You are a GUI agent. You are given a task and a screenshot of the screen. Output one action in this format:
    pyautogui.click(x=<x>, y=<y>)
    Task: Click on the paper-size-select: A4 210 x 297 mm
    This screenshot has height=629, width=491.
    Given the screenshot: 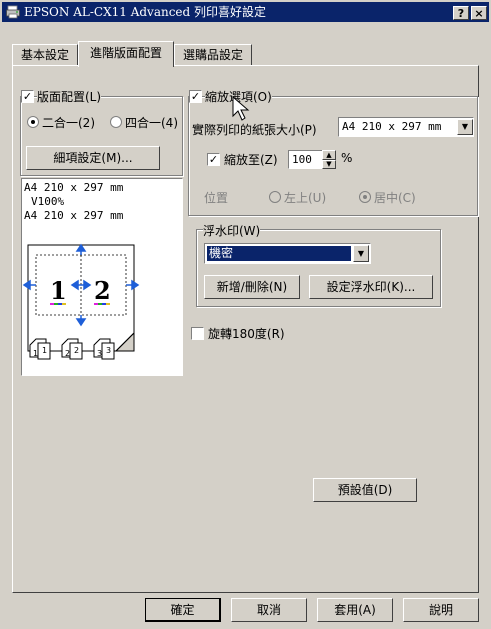 What is the action you would take?
    pyautogui.click(x=406, y=127)
    